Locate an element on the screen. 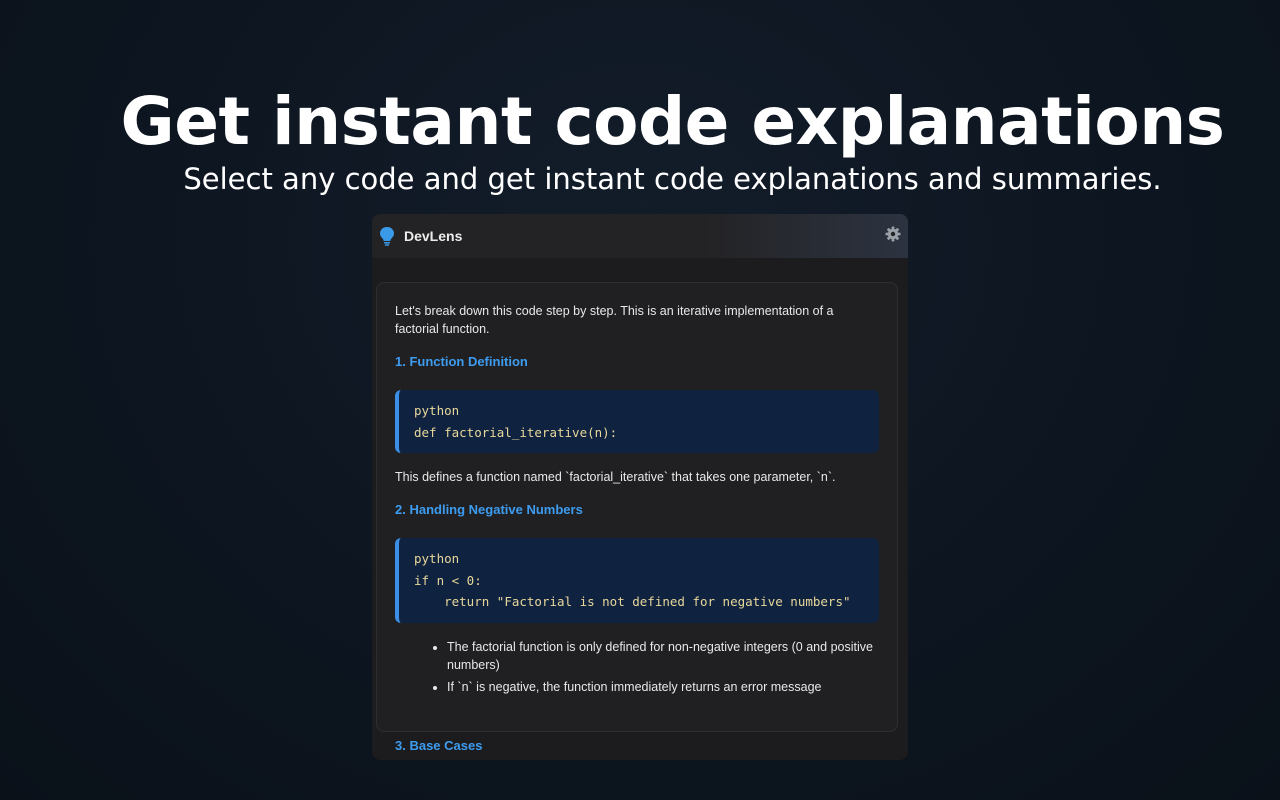 This screenshot has width=1280, height=800. section-heading: 3. Base Cases is located at coordinates (439, 745).